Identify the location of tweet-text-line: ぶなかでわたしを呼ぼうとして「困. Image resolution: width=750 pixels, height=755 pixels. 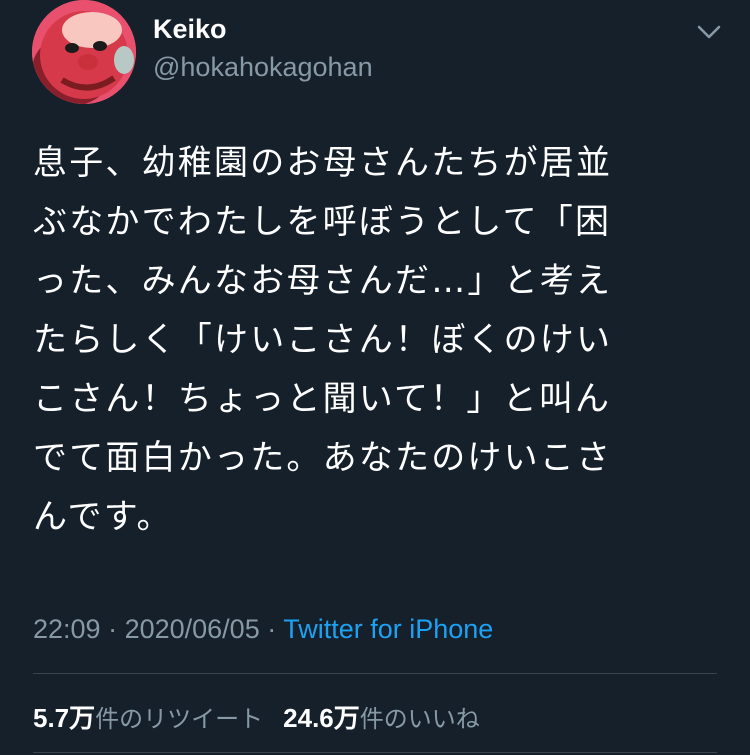
(322, 222).